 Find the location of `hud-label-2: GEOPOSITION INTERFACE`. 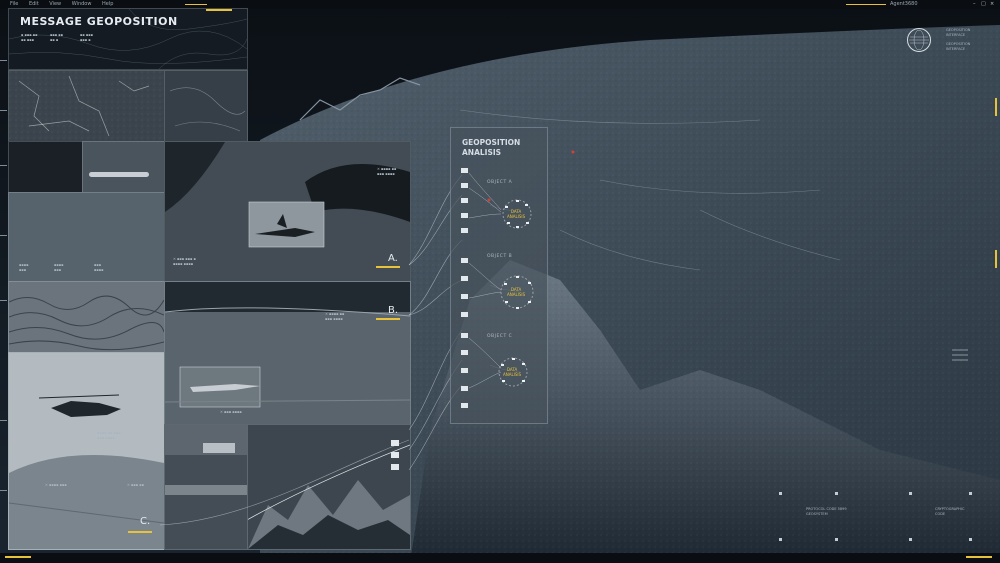

hud-label-2: GEOPOSITION INTERFACE is located at coordinates (958, 46).